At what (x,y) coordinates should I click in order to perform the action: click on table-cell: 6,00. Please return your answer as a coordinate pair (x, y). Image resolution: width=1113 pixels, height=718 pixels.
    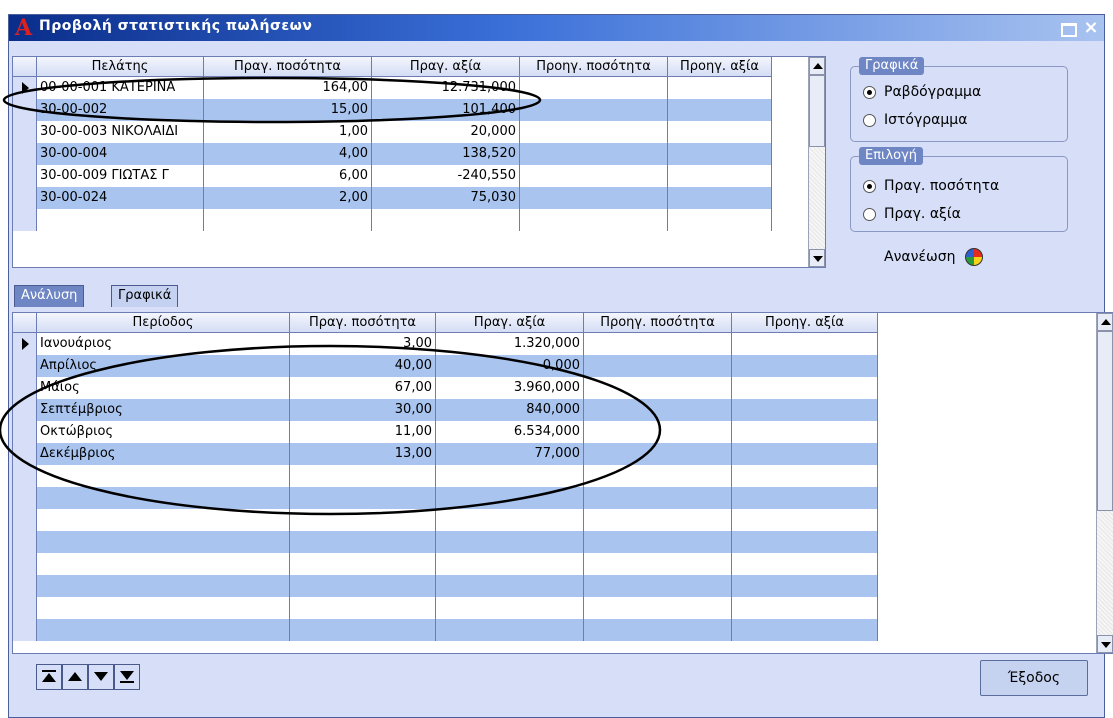
    Looking at the image, I should click on (288, 176).